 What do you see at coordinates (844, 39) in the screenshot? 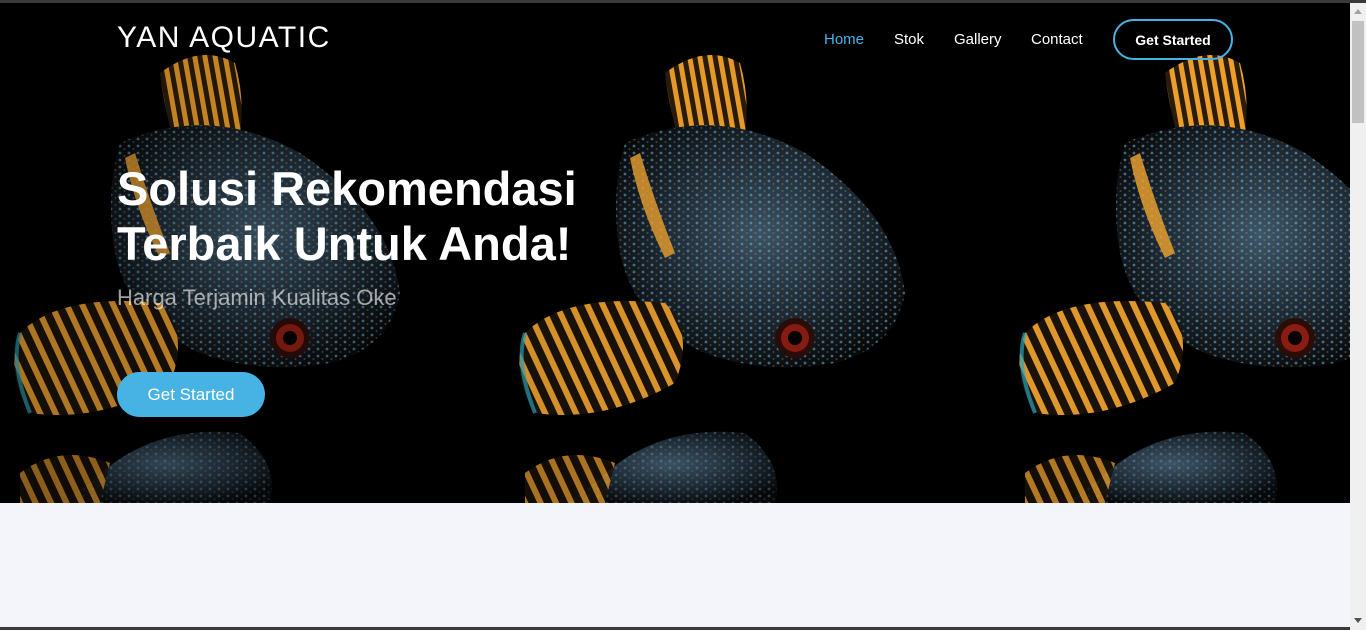
I see `nav-item-home: Home` at bounding box center [844, 39].